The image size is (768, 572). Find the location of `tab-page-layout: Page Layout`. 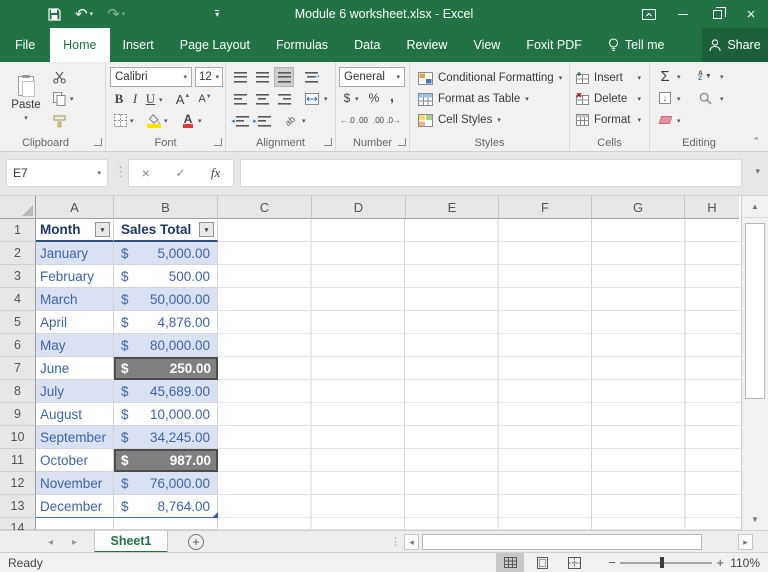

tab-page-layout: Page Layout is located at coordinates (215, 45).